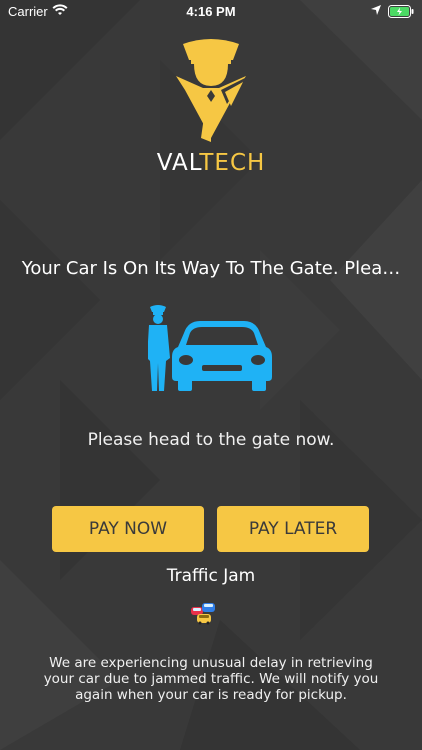  What do you see at coordinates (210, 348) in the screenshot?
I see `valet-with-car-icon` at bounding box center [210, 348].